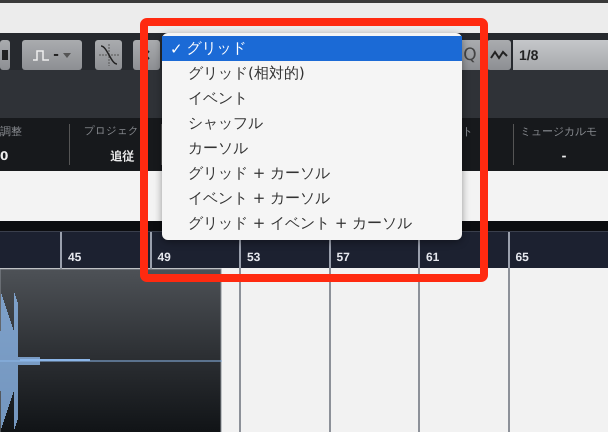  What do you see at coordinates (11, 131) in the screenshot?
I see `info-label: 調整` at bounding box center [11, 131].